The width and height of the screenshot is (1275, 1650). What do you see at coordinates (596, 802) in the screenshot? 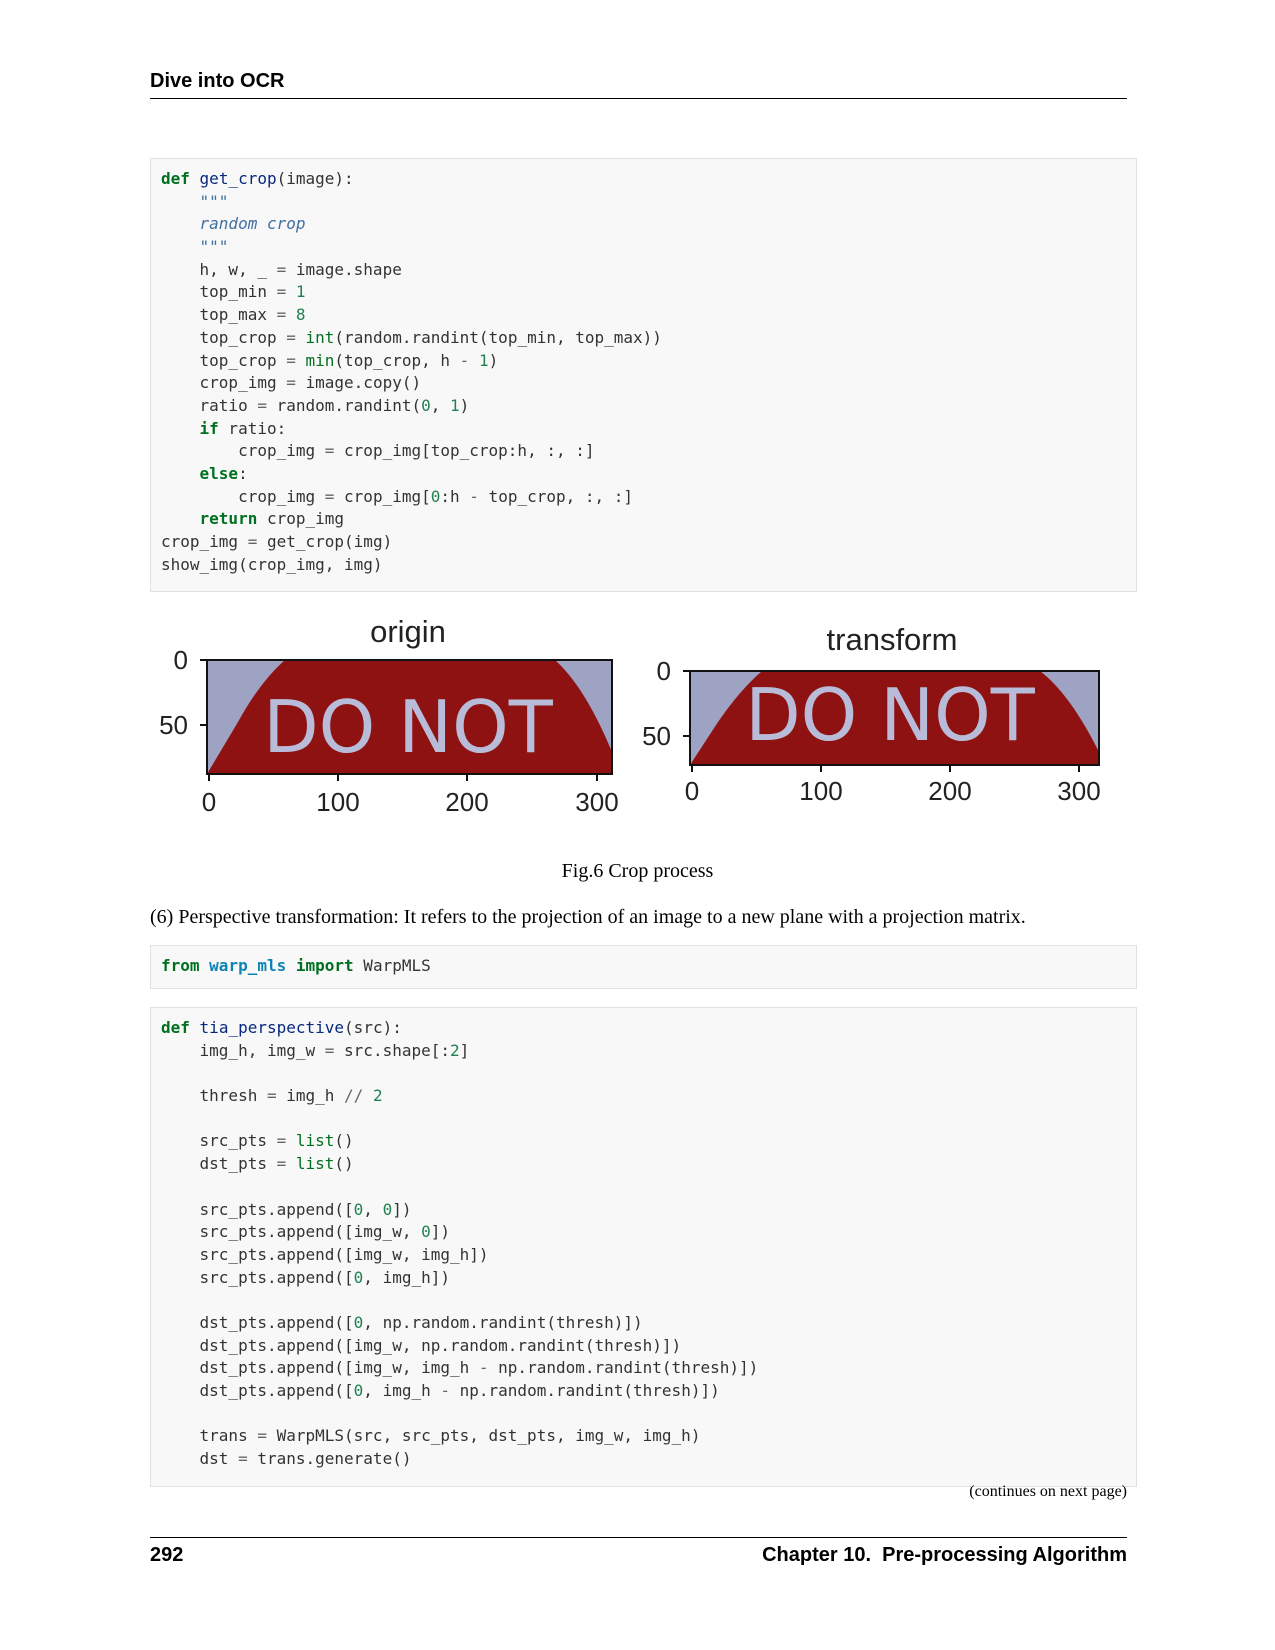
I see `origin-xtick: 300` at bounding box center [596, 802].